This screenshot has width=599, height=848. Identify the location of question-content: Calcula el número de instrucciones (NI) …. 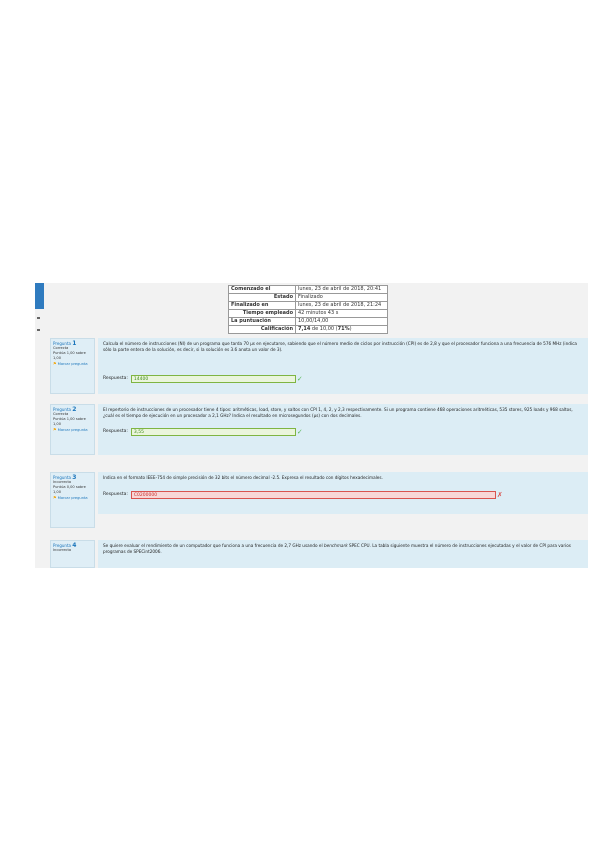
(343, 366).